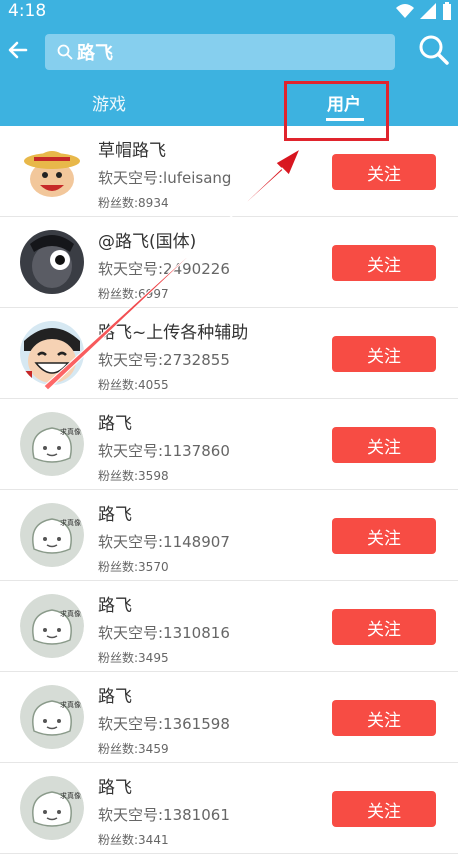 Image resolution: width=458 pixels, height=854 pixels. I want to click on user-name: 草帽路飞, so click(132, 151).